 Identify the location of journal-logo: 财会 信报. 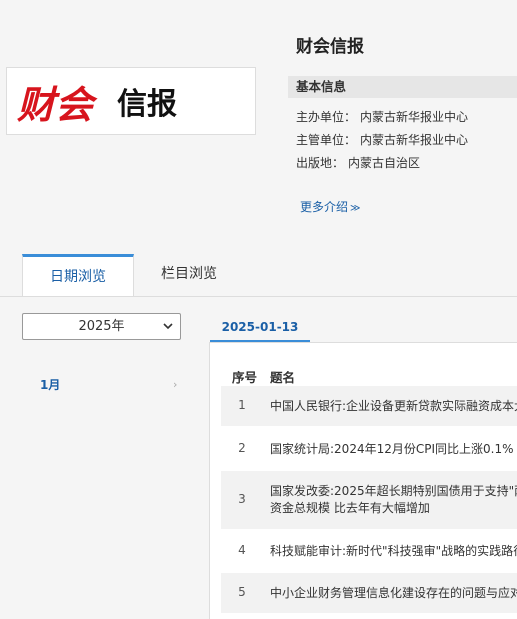
(131, 101).